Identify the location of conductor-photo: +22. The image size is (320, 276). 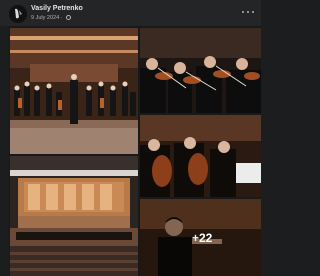
(200, 237).